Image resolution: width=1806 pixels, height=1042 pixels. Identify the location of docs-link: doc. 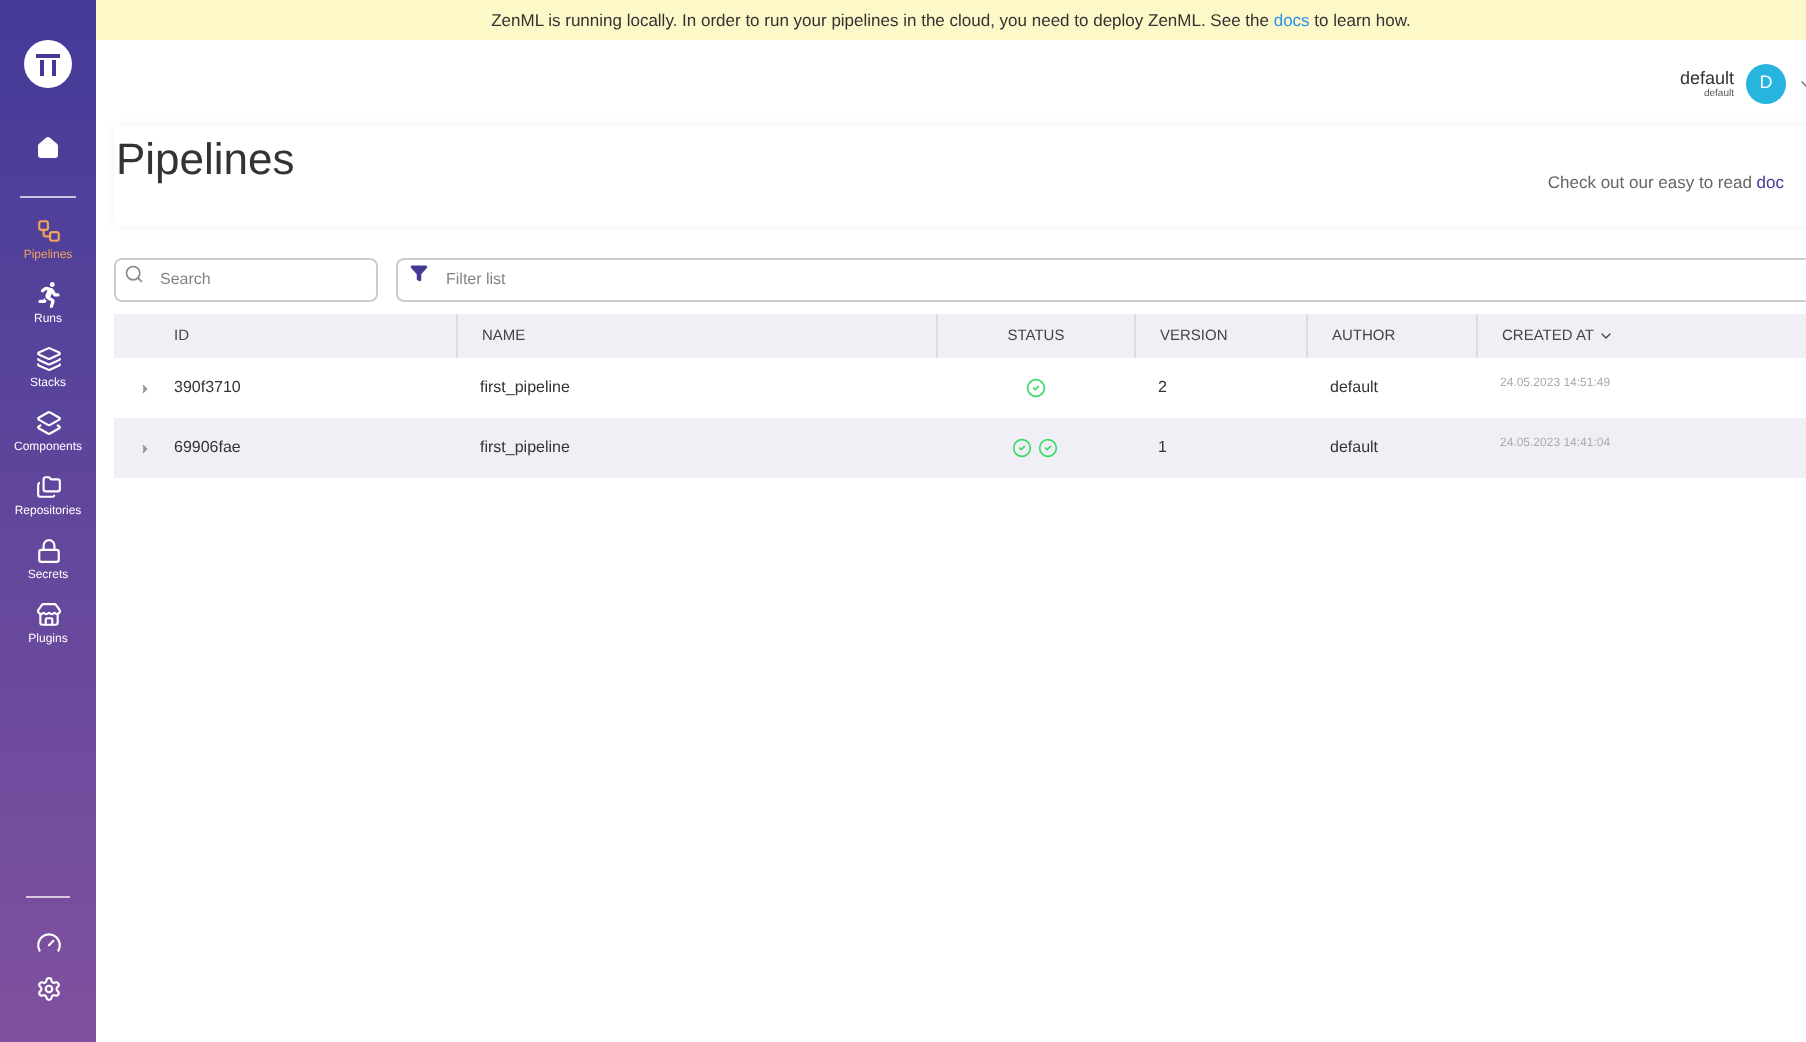
(1770, 181).